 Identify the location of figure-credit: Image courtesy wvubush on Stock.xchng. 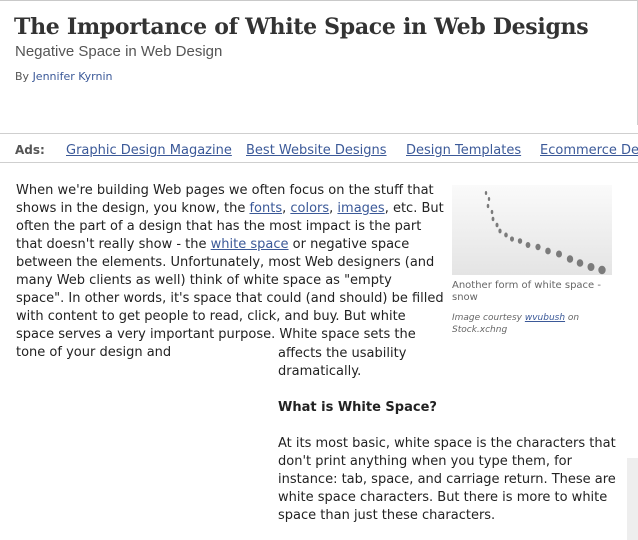
(537, 324).